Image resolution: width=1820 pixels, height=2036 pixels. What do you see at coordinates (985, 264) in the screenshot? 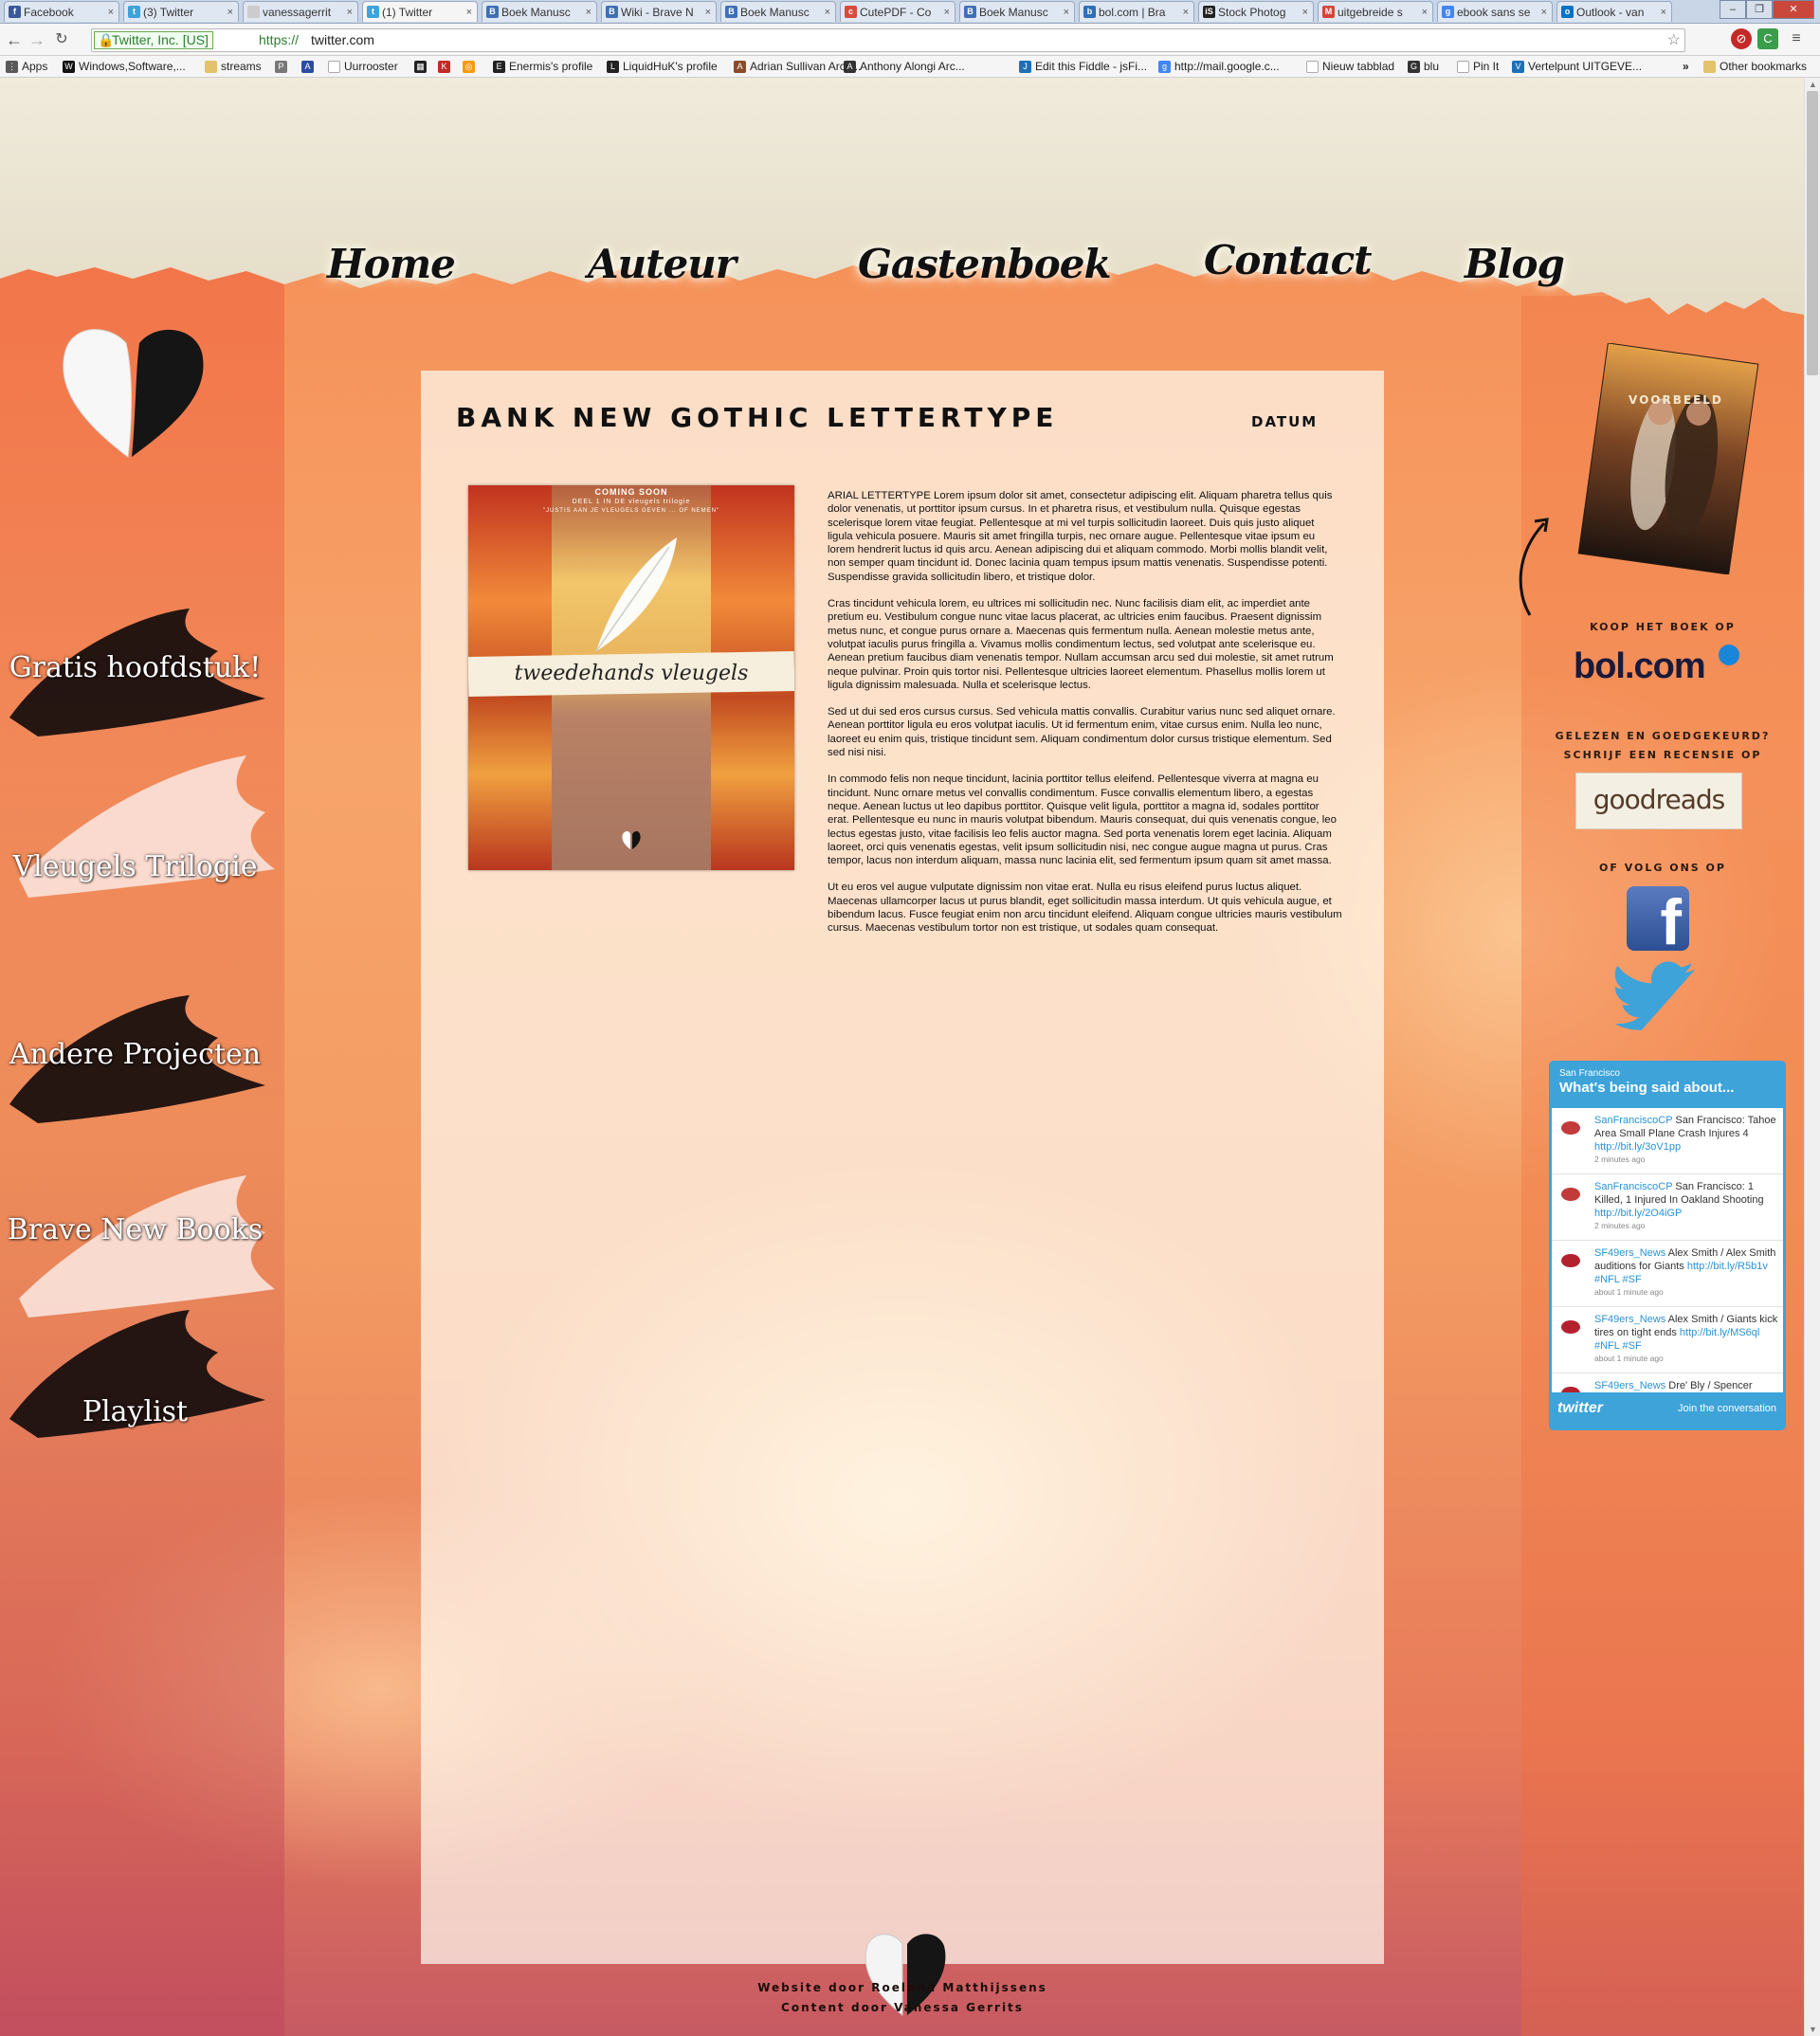
I see `nav-gastenboek: Gastenboek` at bounding box center [985, 264].